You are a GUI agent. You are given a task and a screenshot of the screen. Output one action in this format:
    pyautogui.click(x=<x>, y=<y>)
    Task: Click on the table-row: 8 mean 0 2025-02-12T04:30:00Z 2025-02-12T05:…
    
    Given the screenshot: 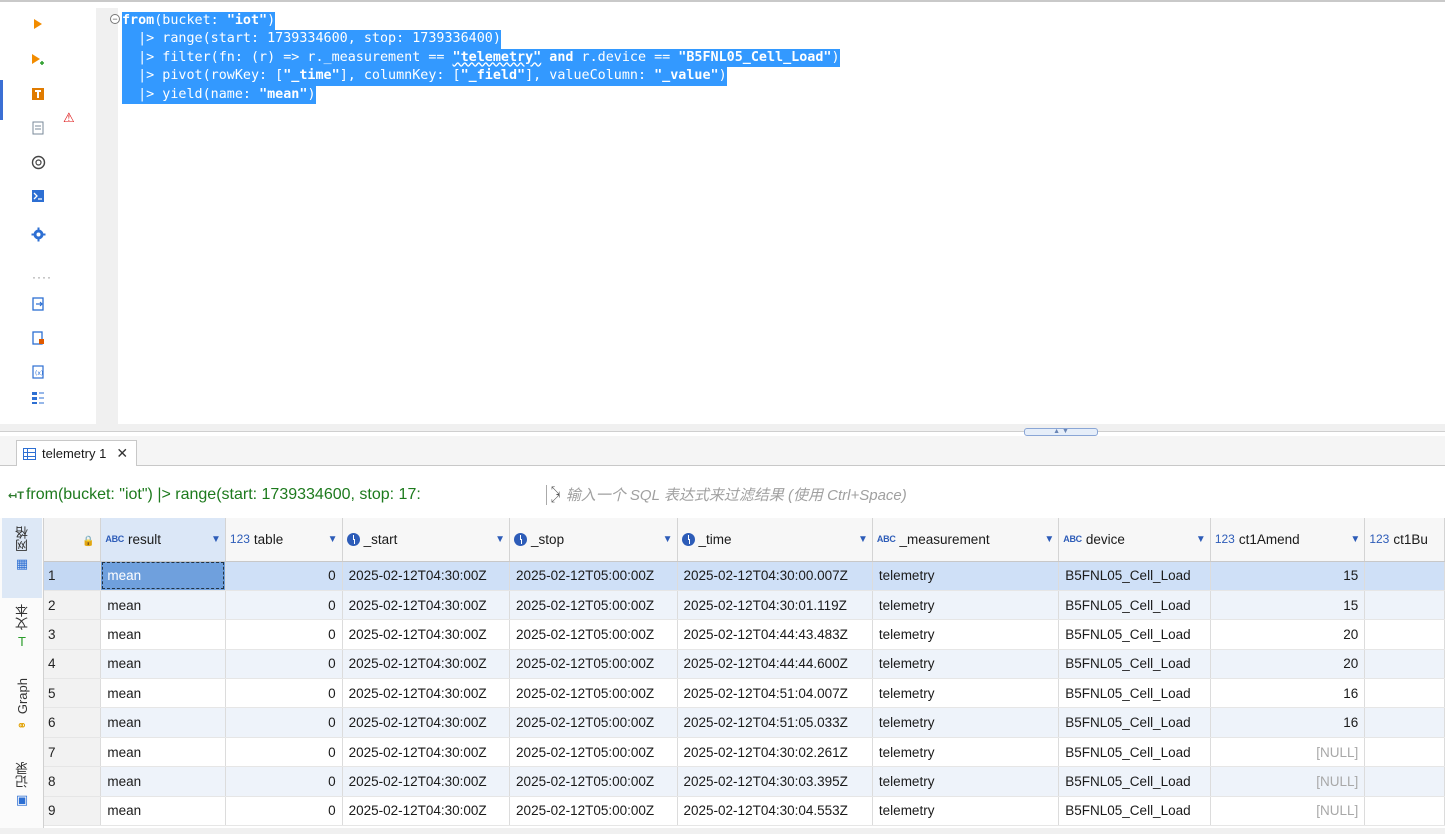 What is the action you would take?
    pyautogui.click(x=744, y=781)
    